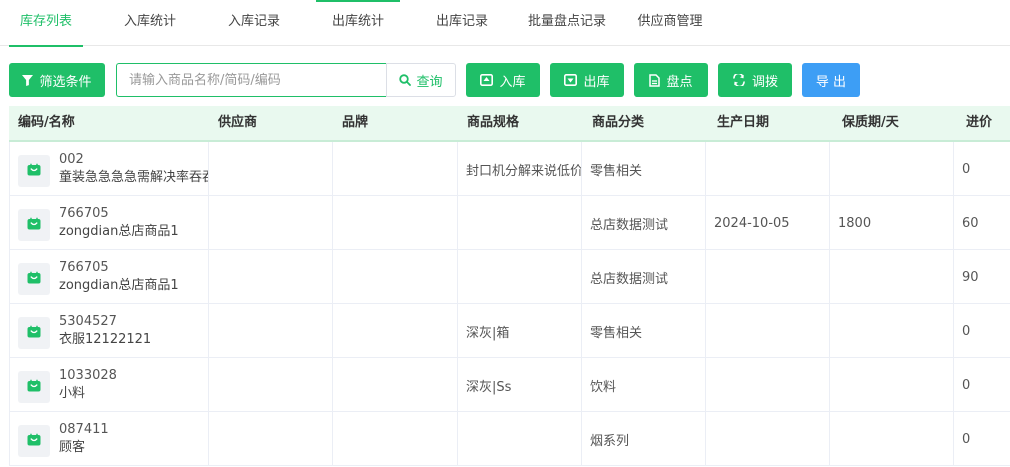  I want to click on tab-supplier-management: 供应商管理, so click(670, 23).